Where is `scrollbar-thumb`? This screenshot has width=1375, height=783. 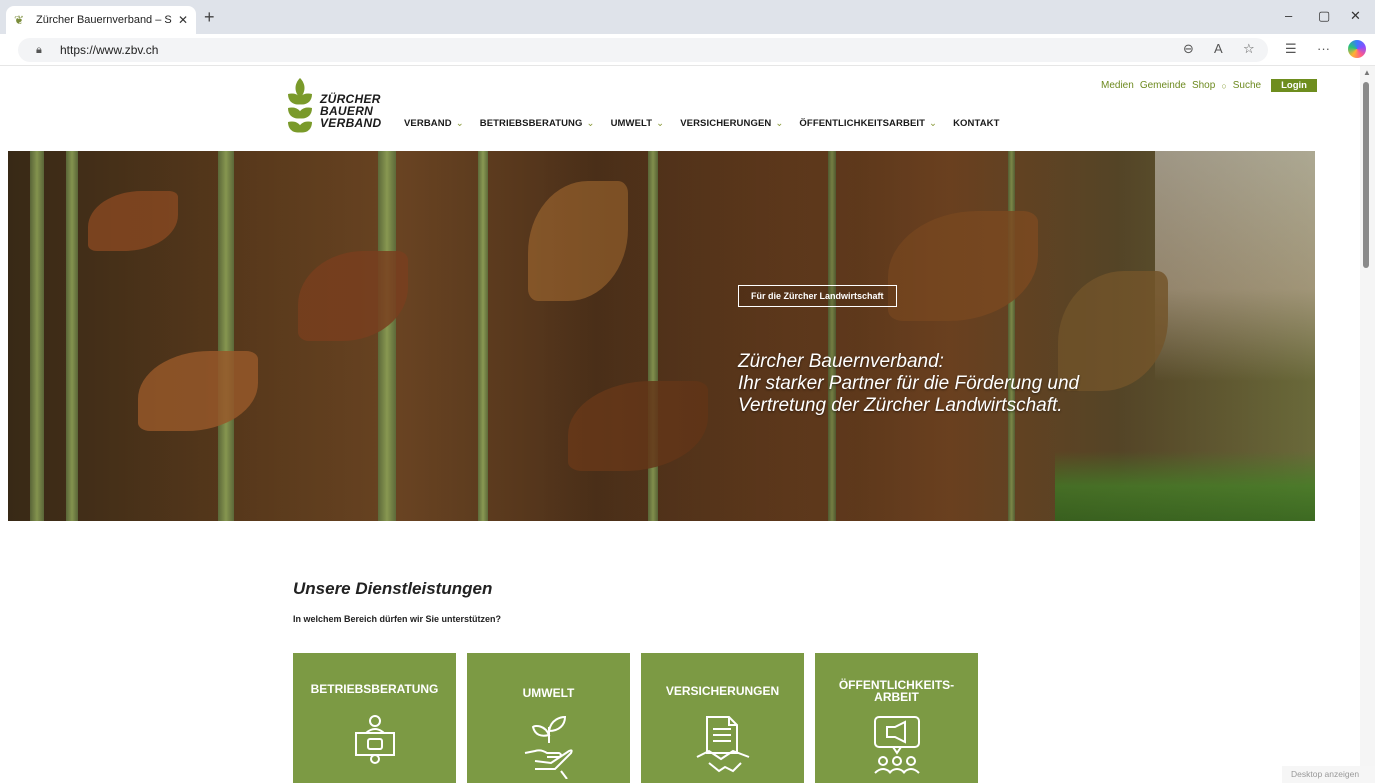 scrollbar-thumb is located at coordinates (1366, 175).